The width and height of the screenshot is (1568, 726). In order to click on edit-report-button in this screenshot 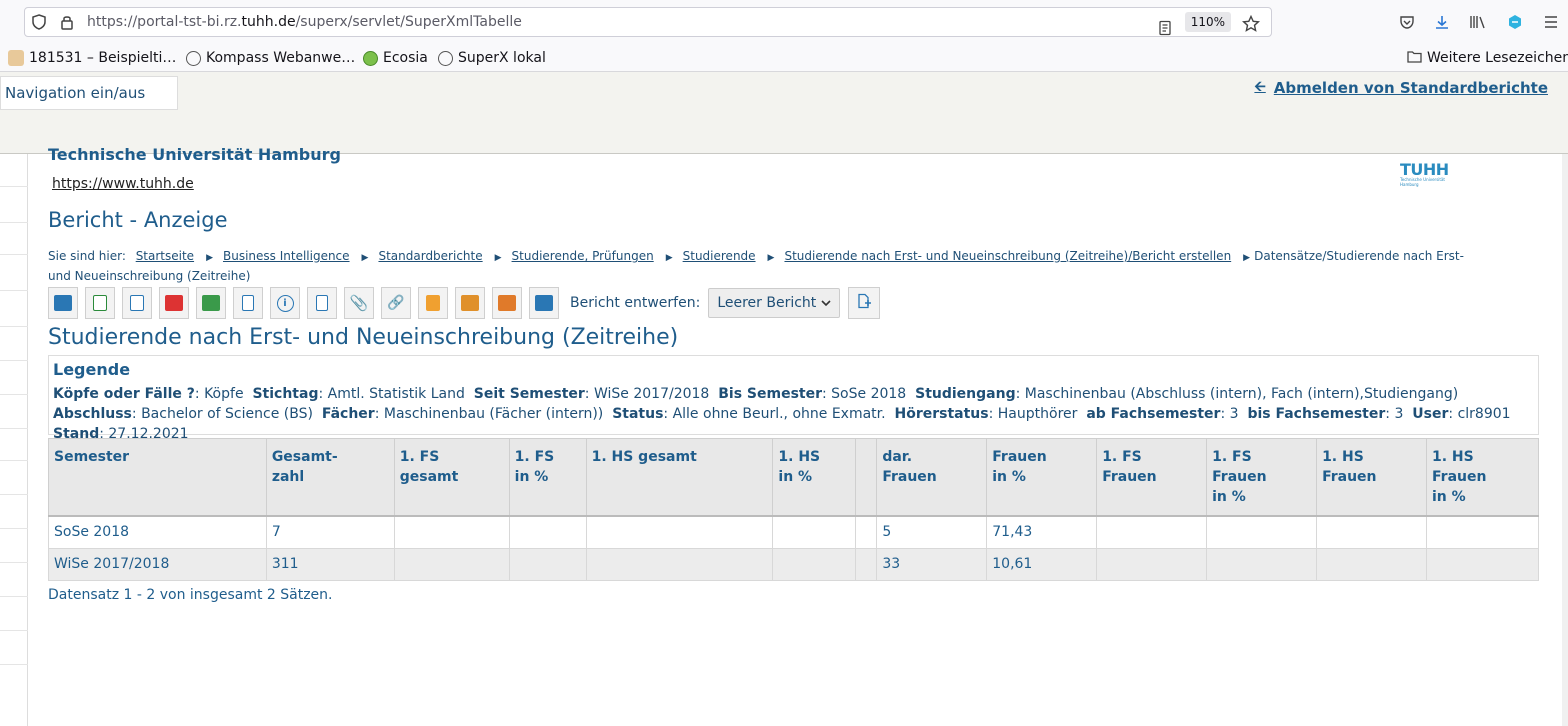, I will do `click(433, 303)`.